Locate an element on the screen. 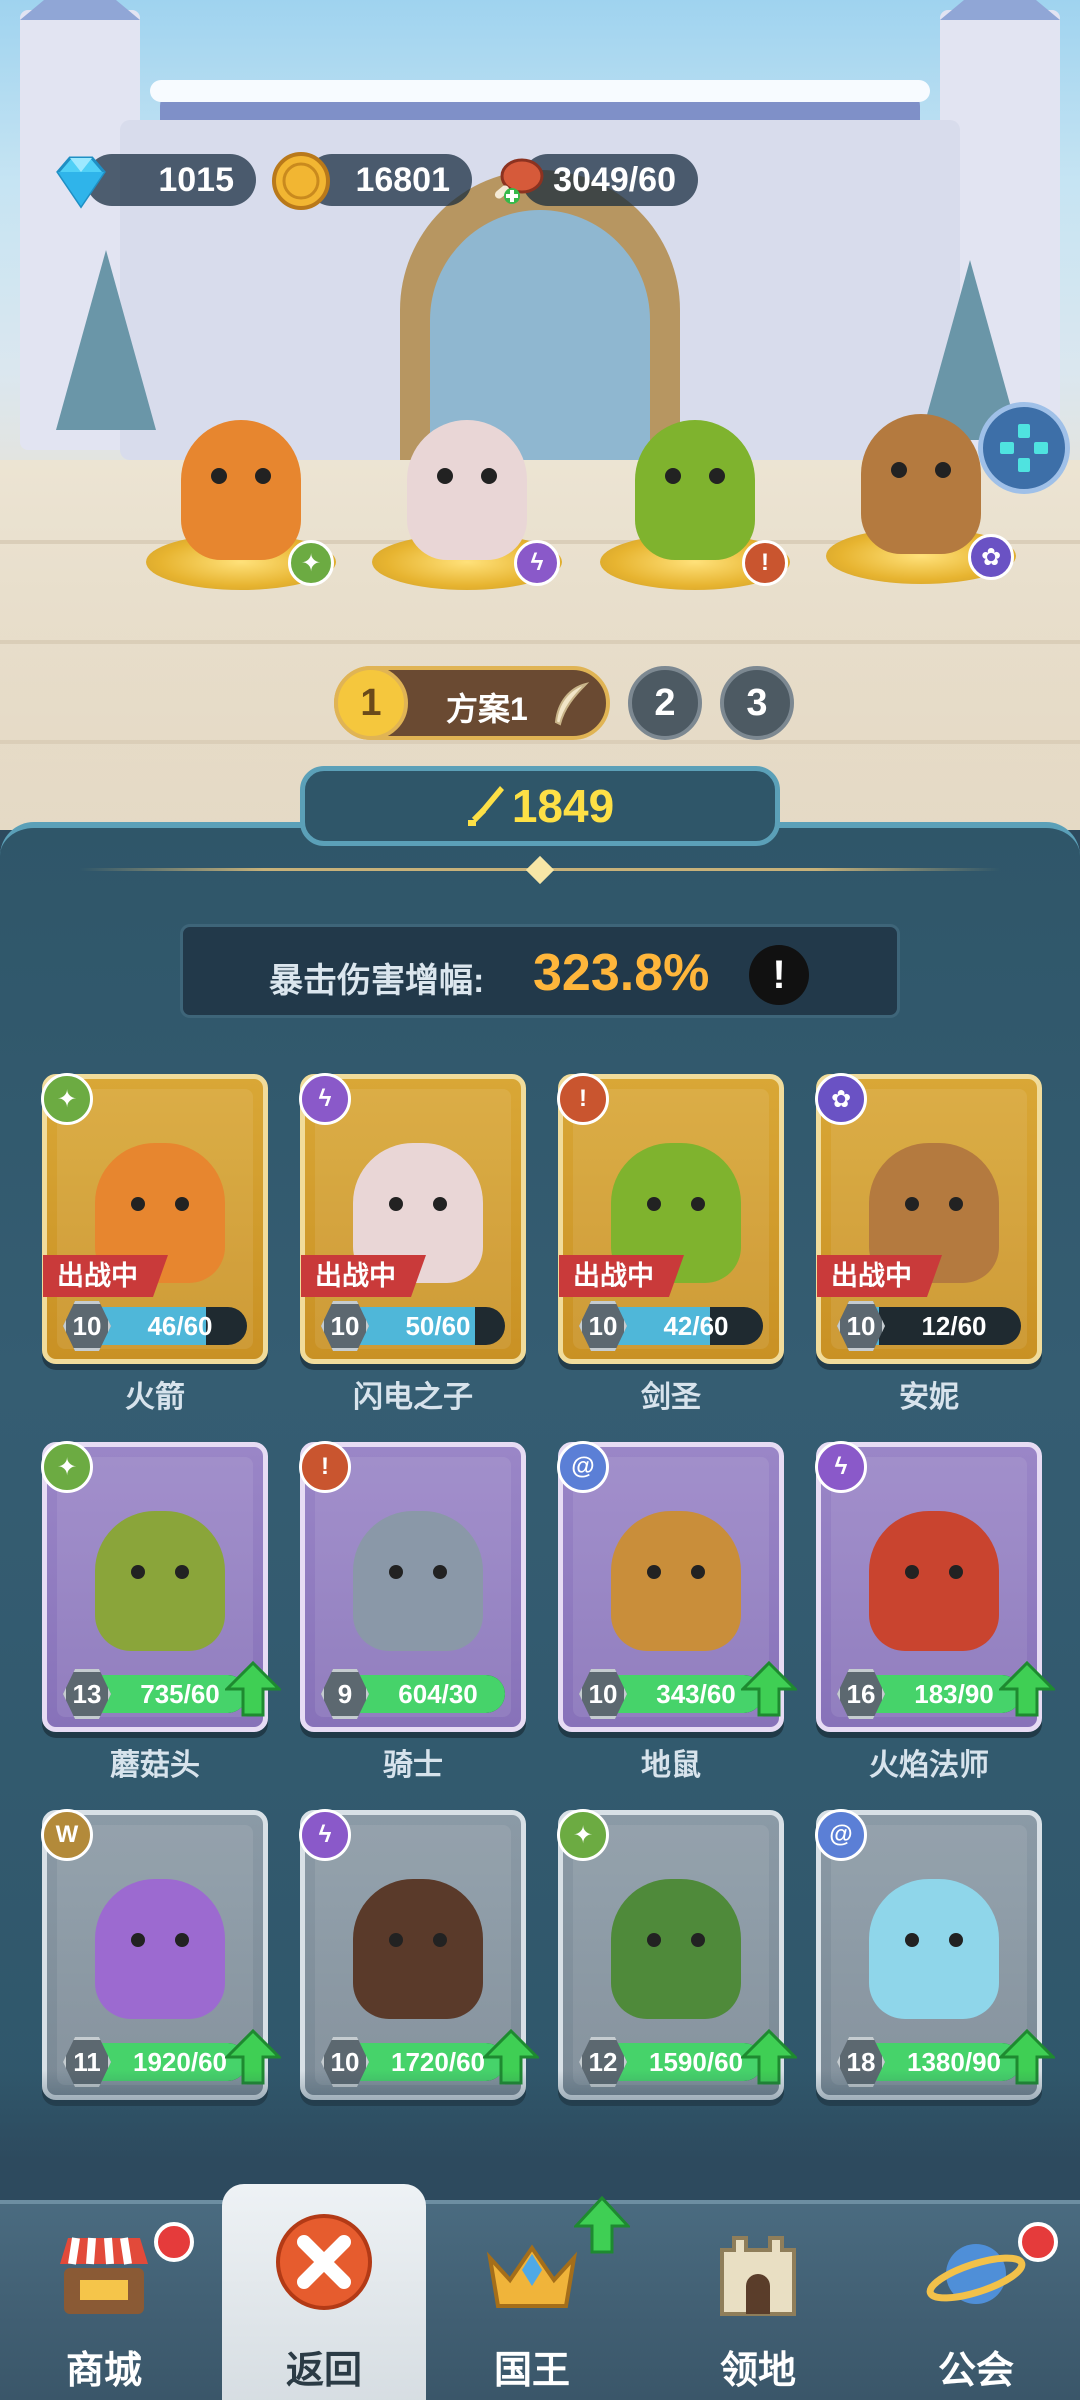 The image size is (1080, 2400). diamond-icon is located at coordinates (81, 181).